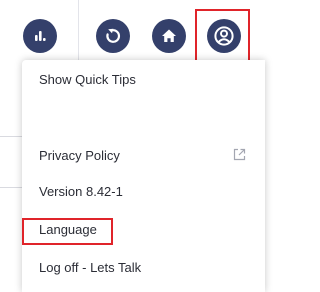 This screenshot has width=320, height=292. I want to click on menu-item-quick-tips: Show Quick Tips, so click(143, 79).